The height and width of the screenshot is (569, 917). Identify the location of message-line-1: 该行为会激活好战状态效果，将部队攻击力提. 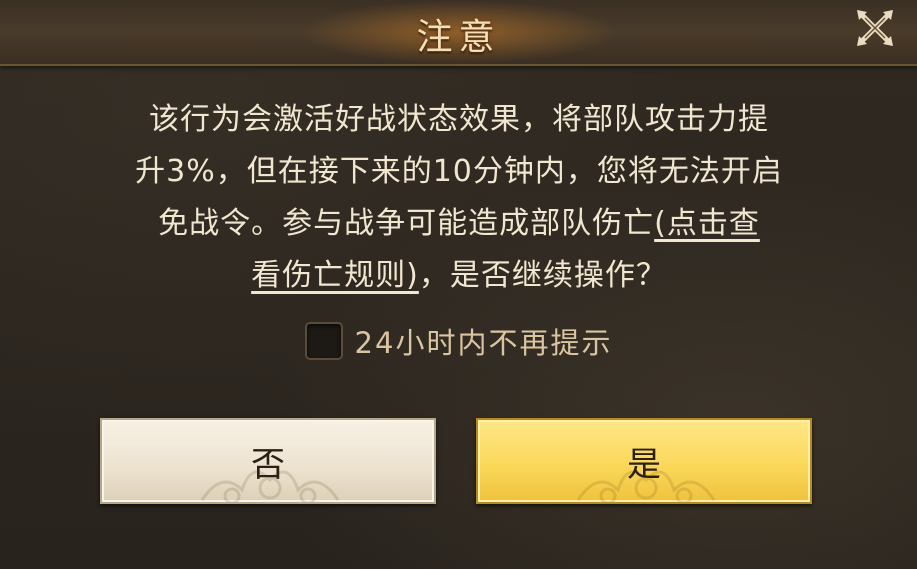
(459, 119).